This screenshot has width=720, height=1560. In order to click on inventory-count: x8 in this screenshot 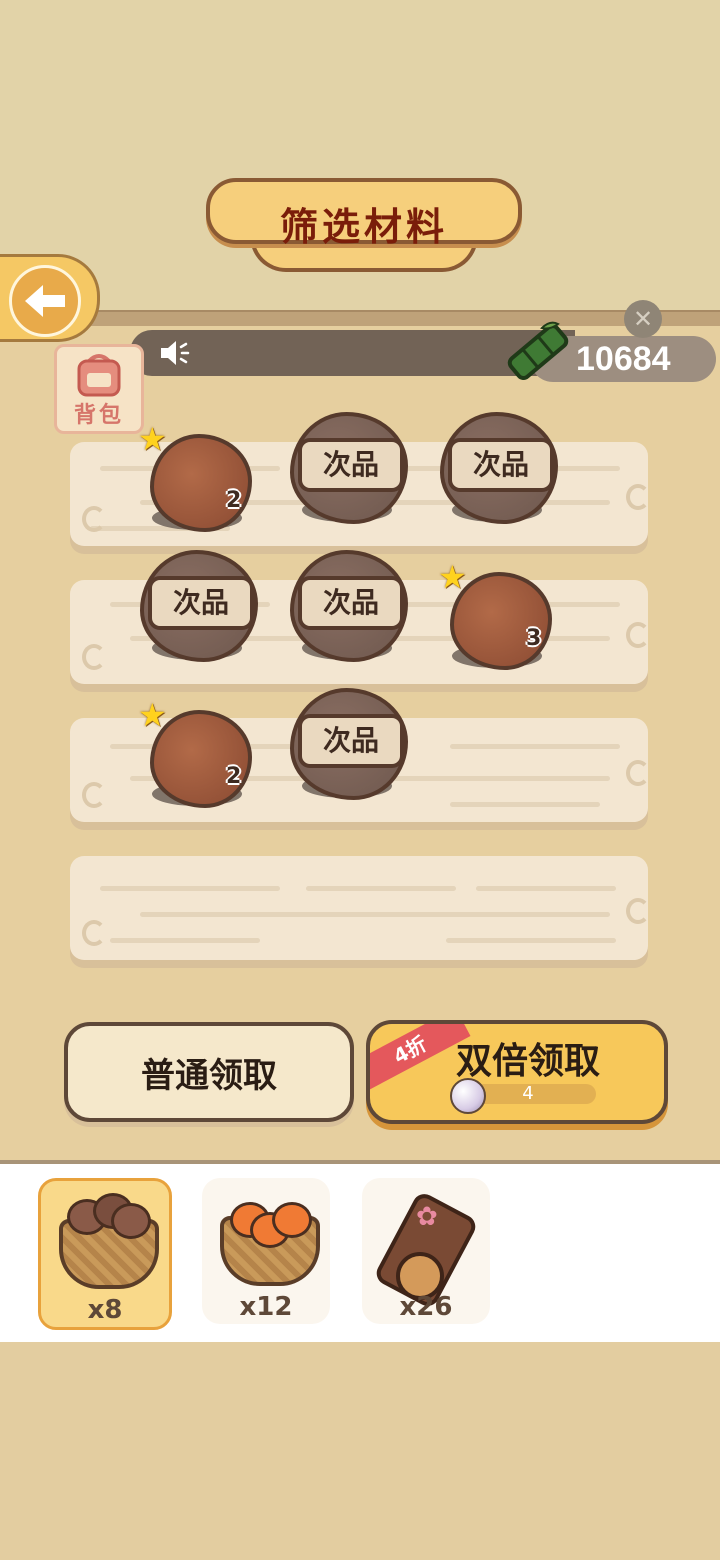, I will do `click(105, 1310)`.